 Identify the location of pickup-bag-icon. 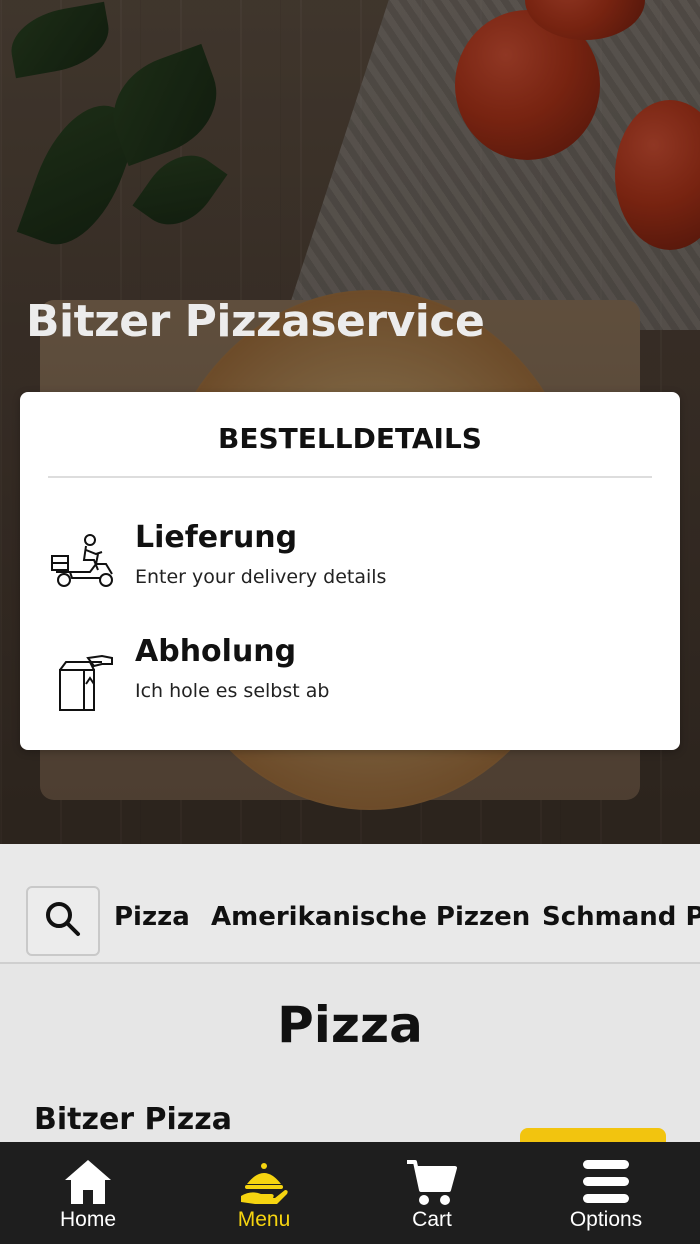
(85, 679).